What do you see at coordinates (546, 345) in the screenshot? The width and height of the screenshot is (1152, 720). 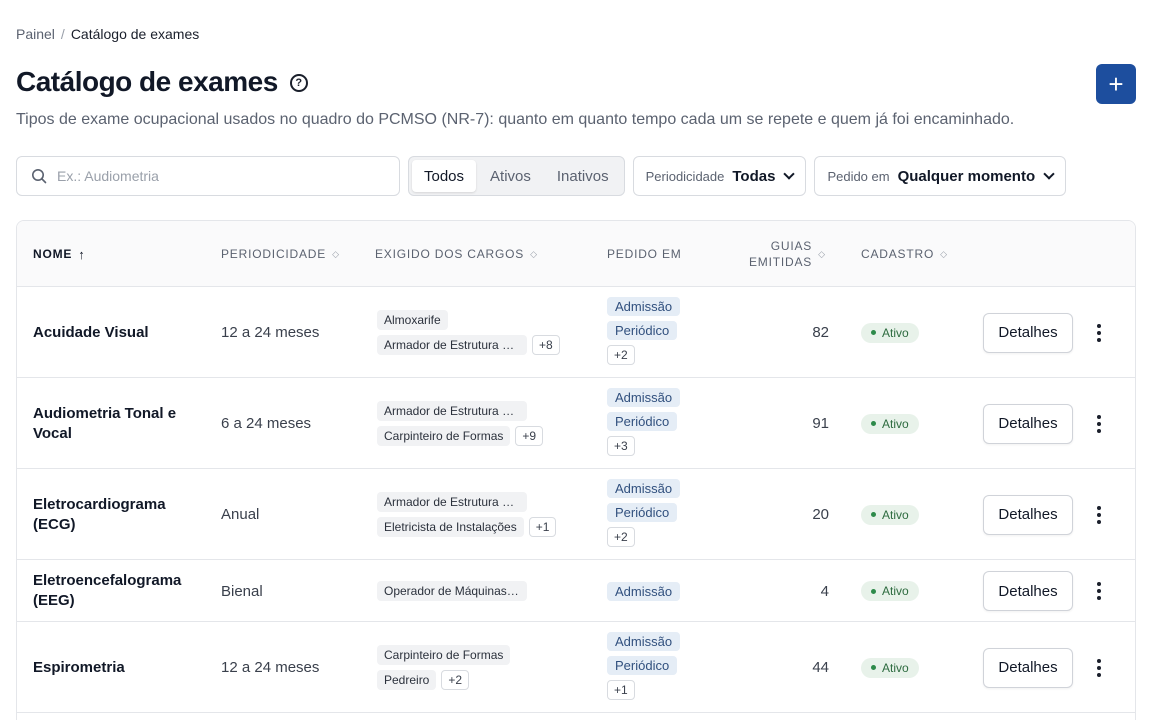 I see `roles-more-badge: +8` at bounding box center [546, 345].